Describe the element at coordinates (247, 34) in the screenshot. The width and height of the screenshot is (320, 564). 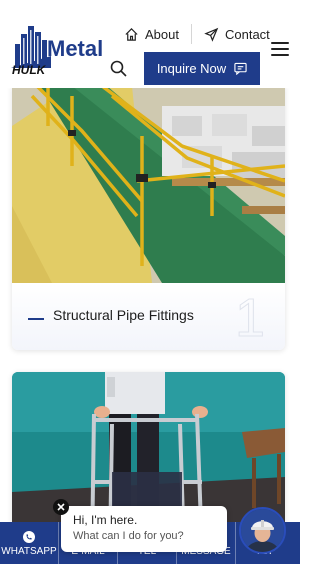
I see `contact-label: Contact` at that location.